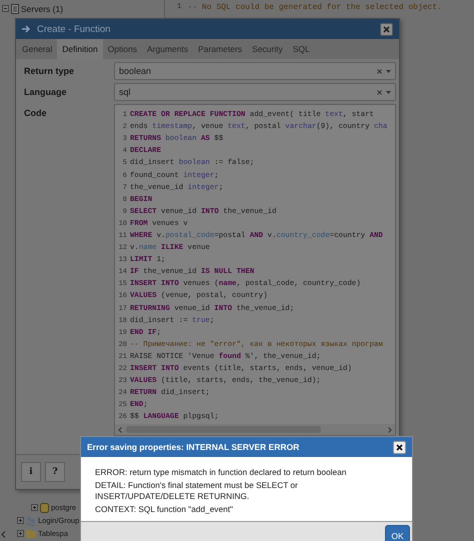 This screenshot has height=541, width=474. What do you see at coordinates (26, 29) in the screenshot?
I see `function-icon` at bounding box center [26, 29].